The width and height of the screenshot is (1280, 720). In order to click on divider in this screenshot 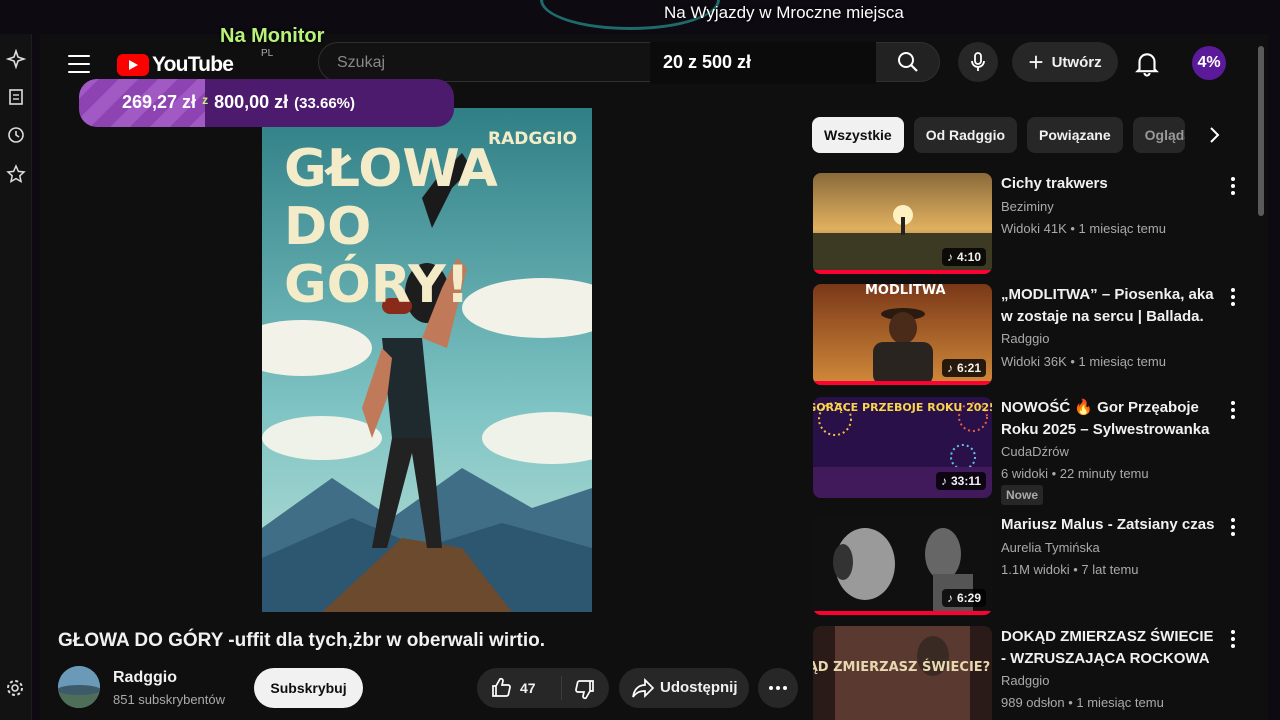, I will do `click(561, 688)`.